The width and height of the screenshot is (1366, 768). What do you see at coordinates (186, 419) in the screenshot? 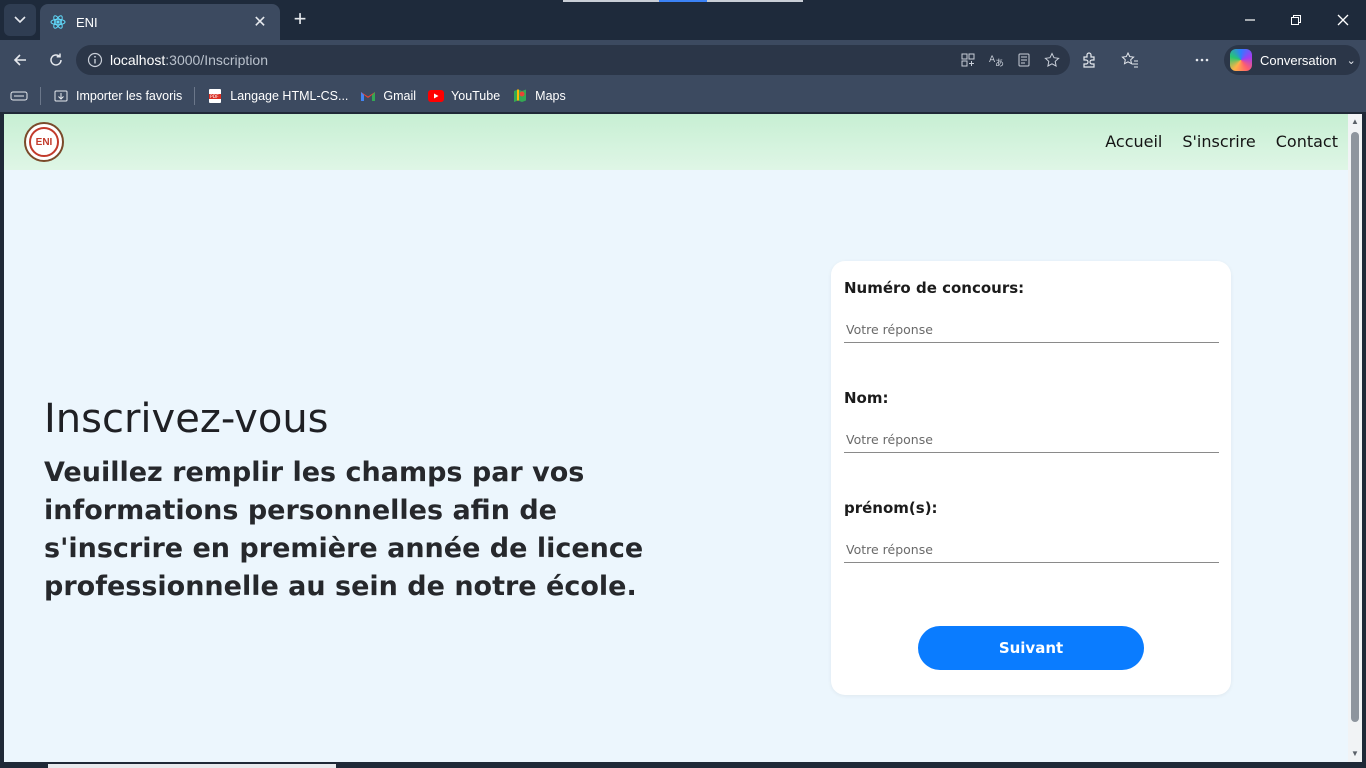
I see `page-title: Inscrivez-vous` at bounding box center [186, 419].